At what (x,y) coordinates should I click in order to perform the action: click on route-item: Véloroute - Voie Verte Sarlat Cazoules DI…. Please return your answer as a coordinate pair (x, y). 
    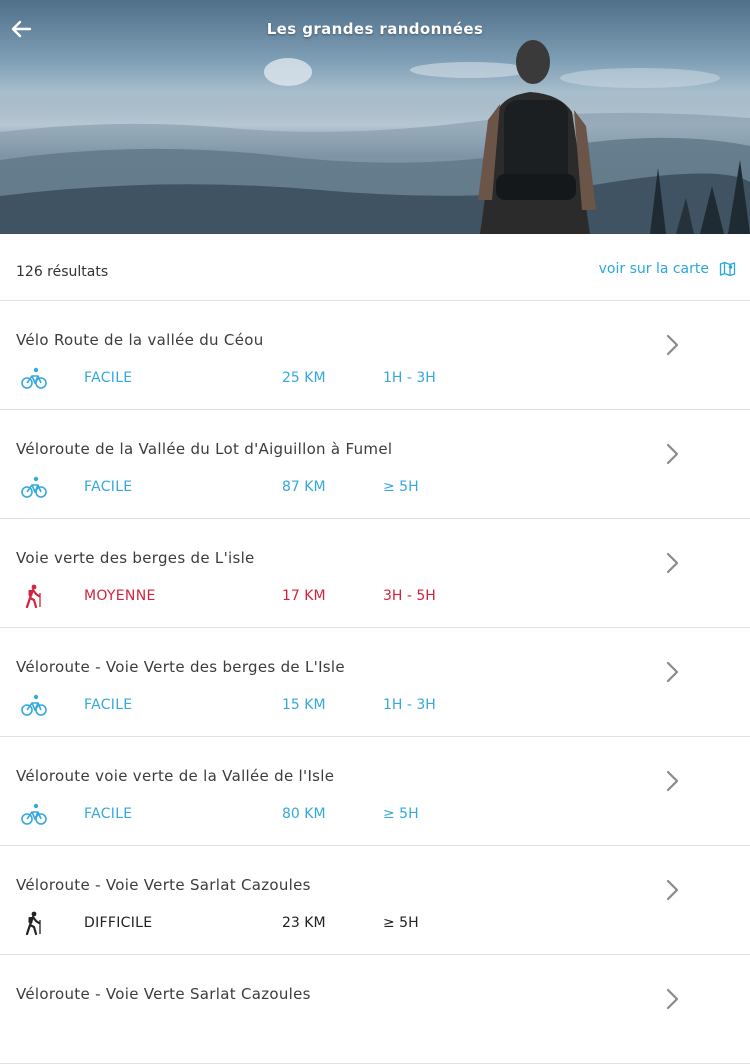
    Looking at the image, I should click on (375, 900).